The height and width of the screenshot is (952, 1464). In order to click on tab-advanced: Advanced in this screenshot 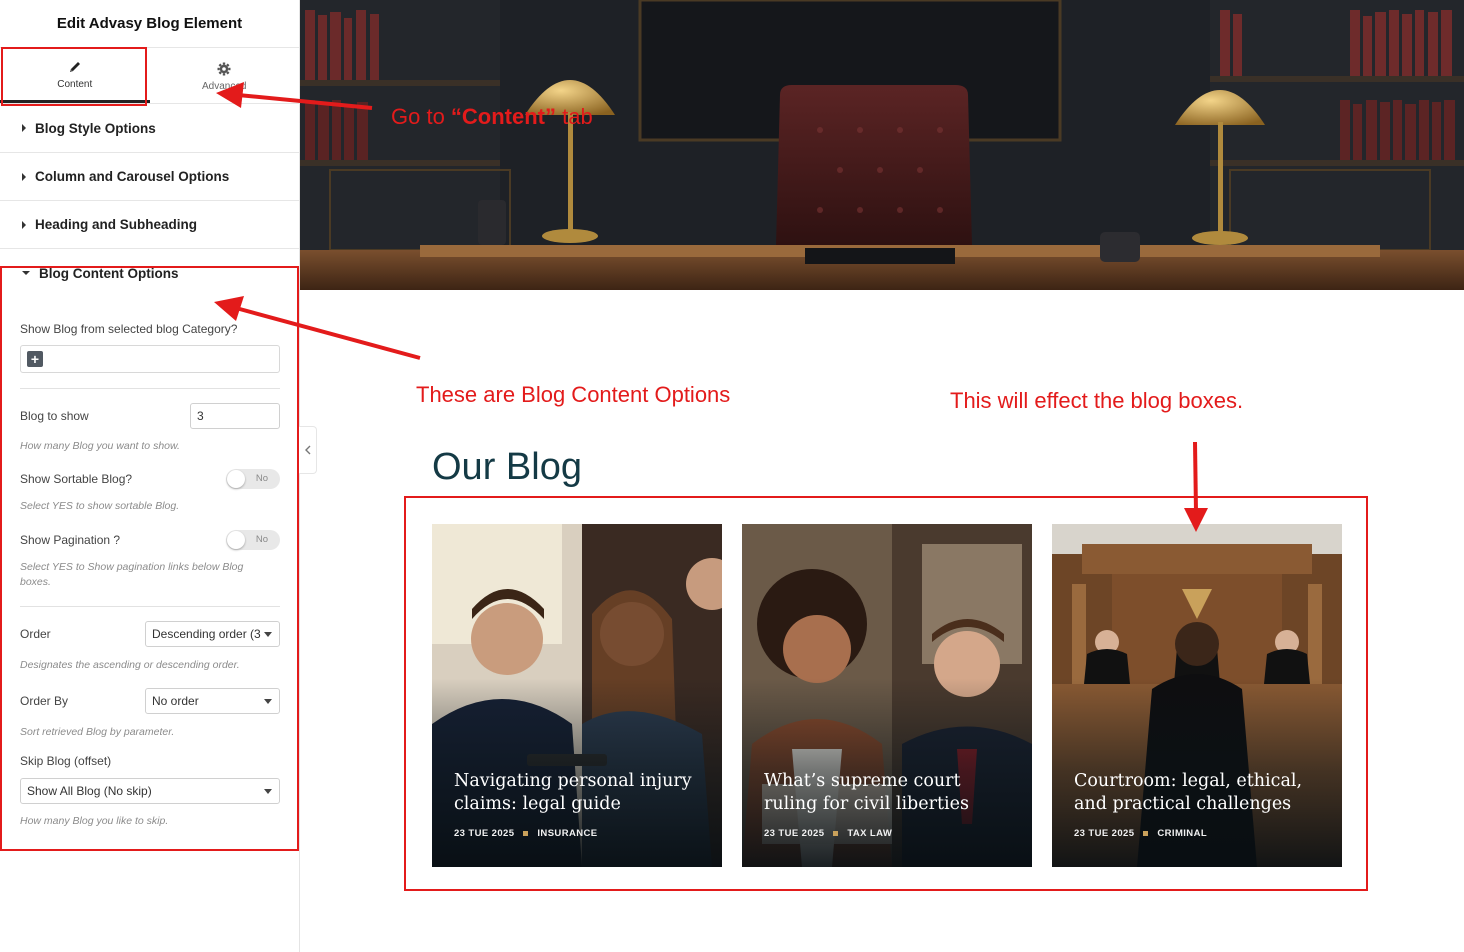, I will do `click(225, 75)`.